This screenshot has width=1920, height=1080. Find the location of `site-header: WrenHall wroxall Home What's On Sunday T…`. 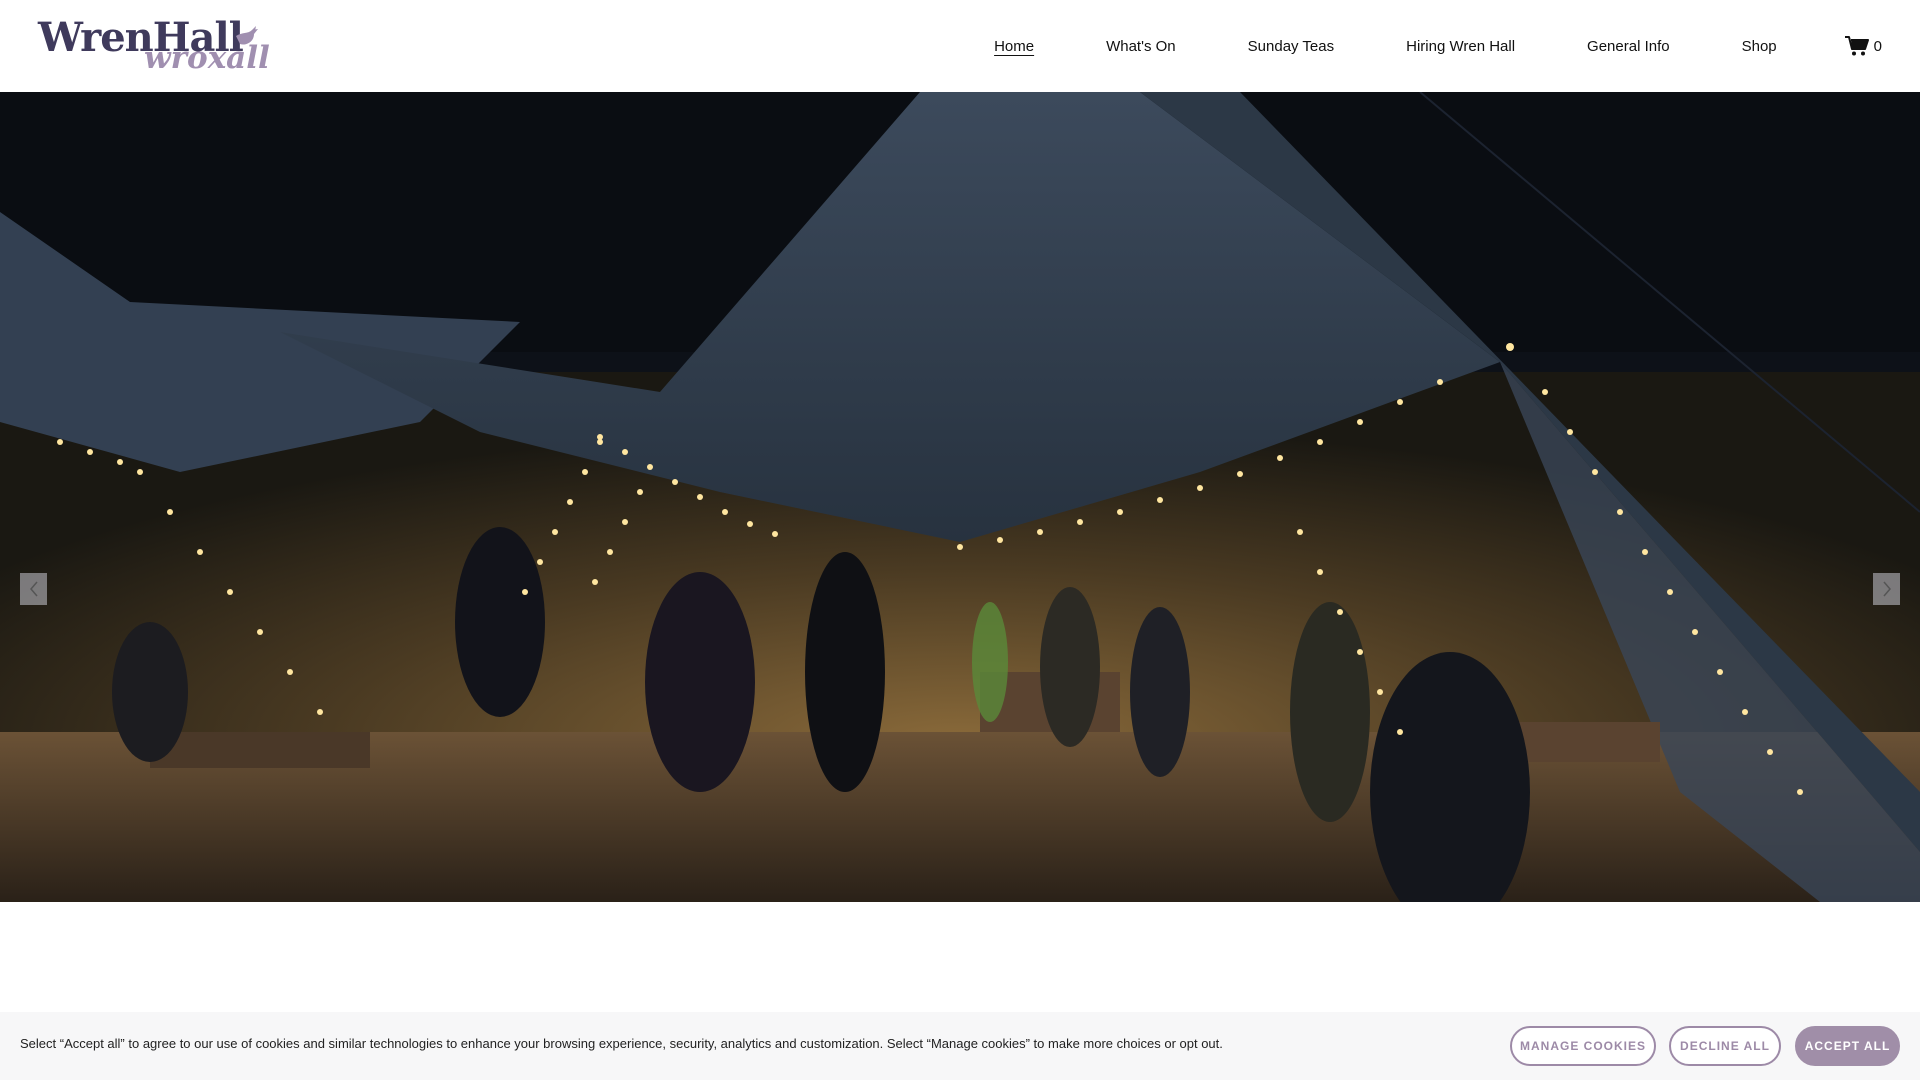

site-header: WrenHall wroxall Home What's On Sunday T… is located at coordinates (960, 46).